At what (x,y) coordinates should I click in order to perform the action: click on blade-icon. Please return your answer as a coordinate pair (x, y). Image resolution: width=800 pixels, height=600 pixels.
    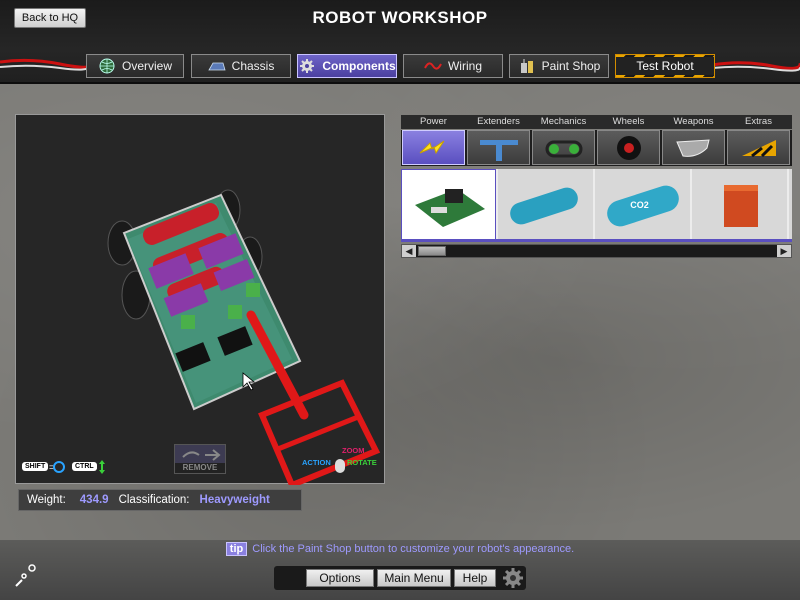
    Looking at the image, I should click on (692, 147).